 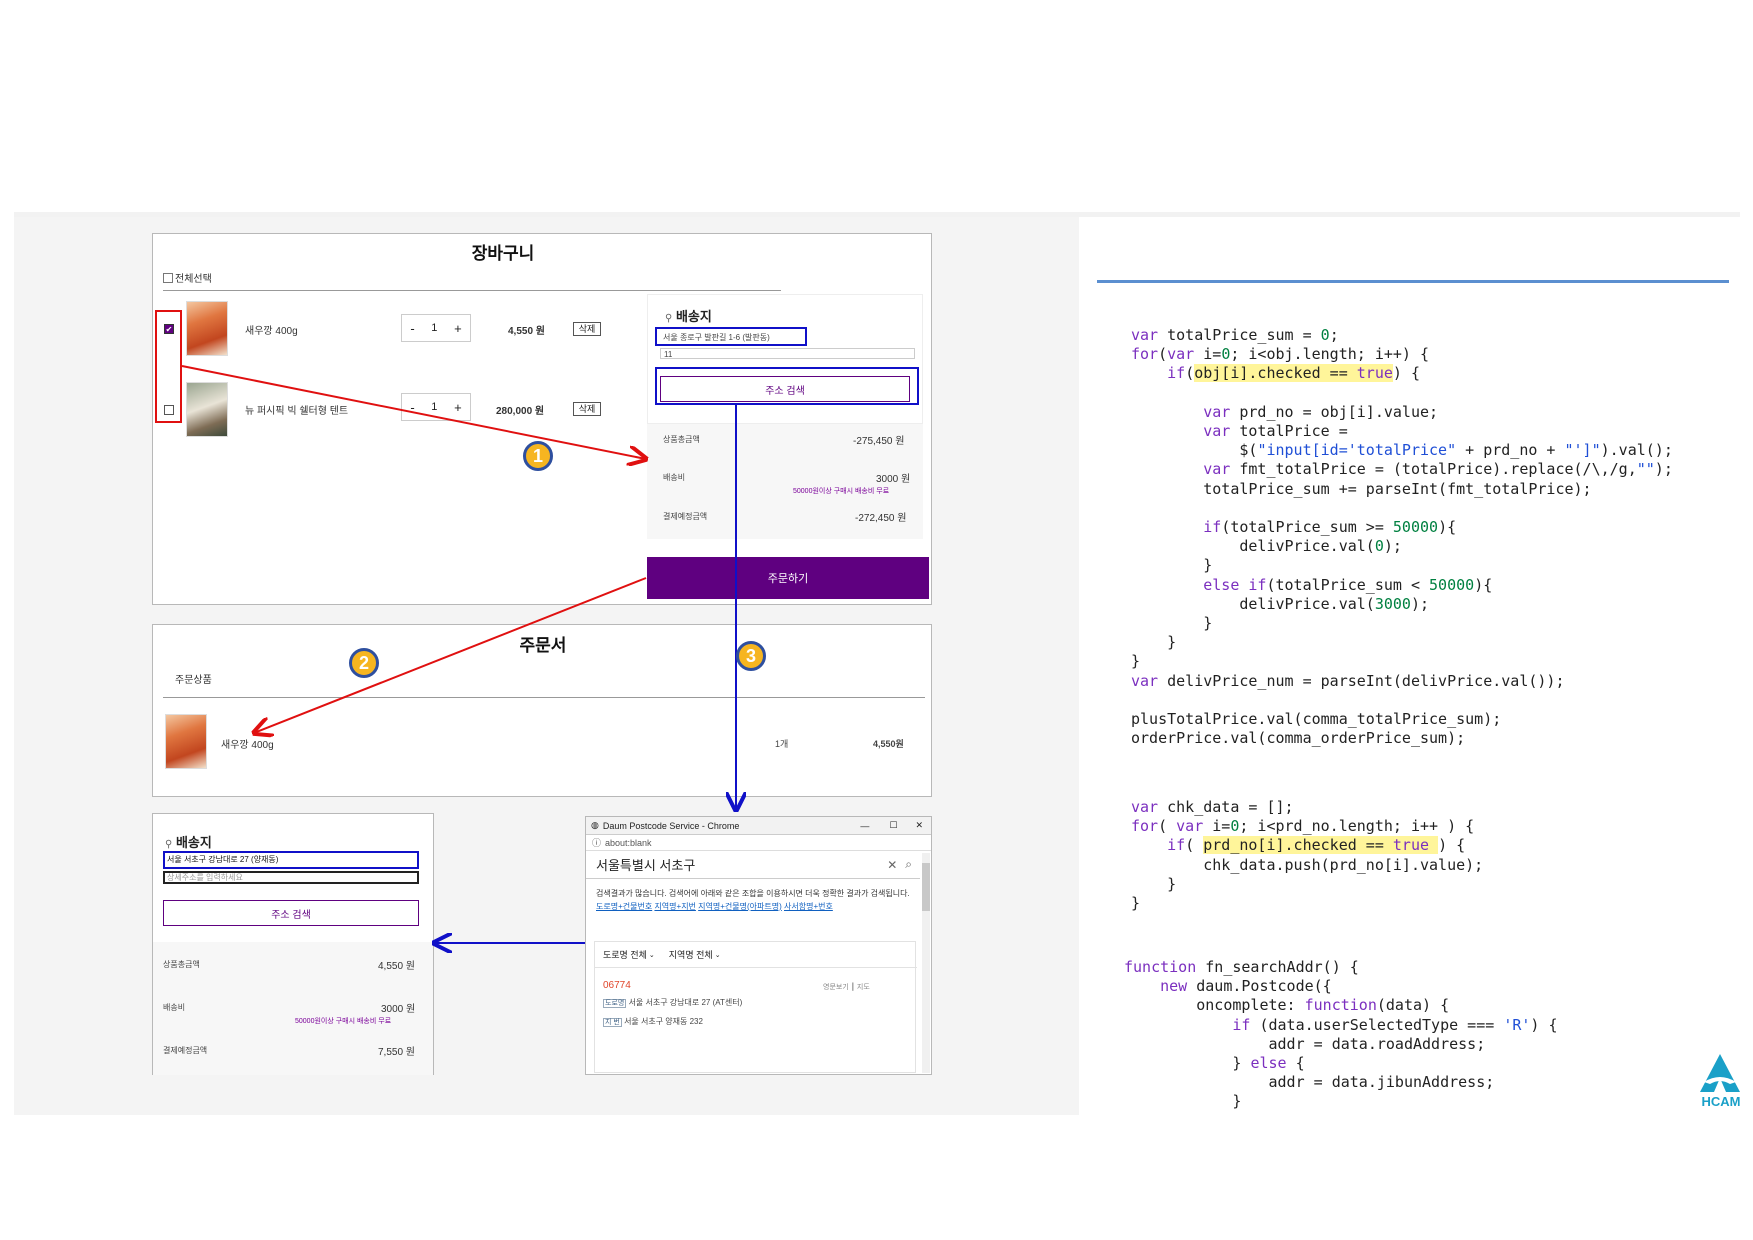 I want to click on step-badge-2: 2, so click(x=364, y=663).